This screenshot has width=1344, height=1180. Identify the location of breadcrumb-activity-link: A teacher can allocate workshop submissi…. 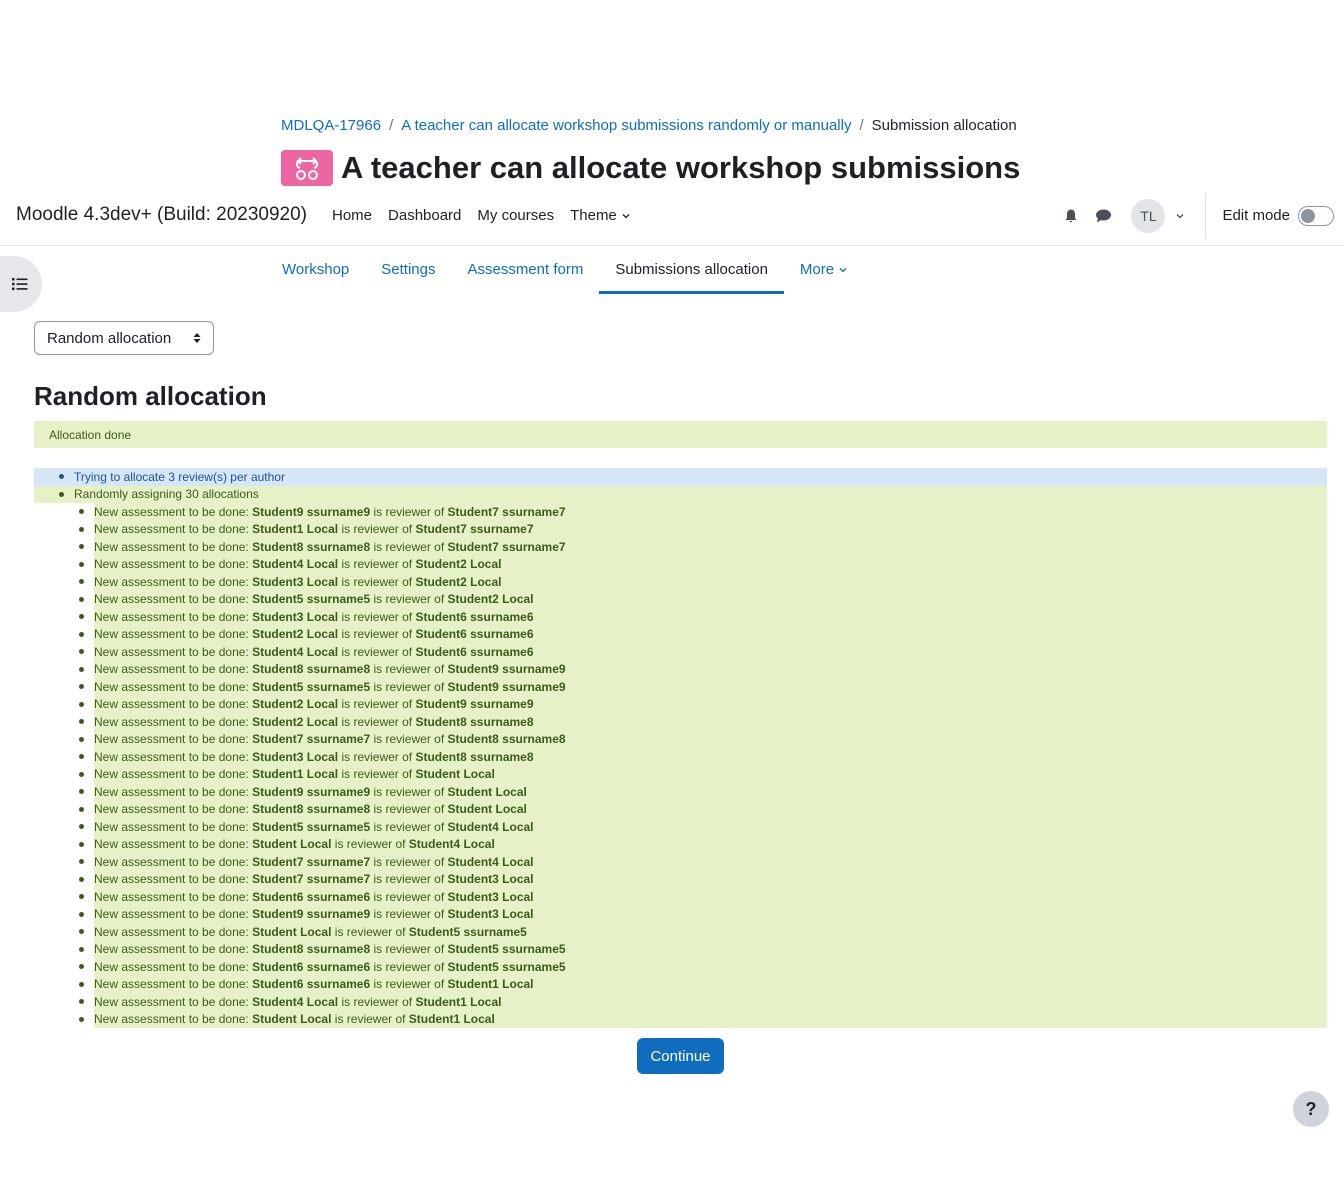
(626, 125).